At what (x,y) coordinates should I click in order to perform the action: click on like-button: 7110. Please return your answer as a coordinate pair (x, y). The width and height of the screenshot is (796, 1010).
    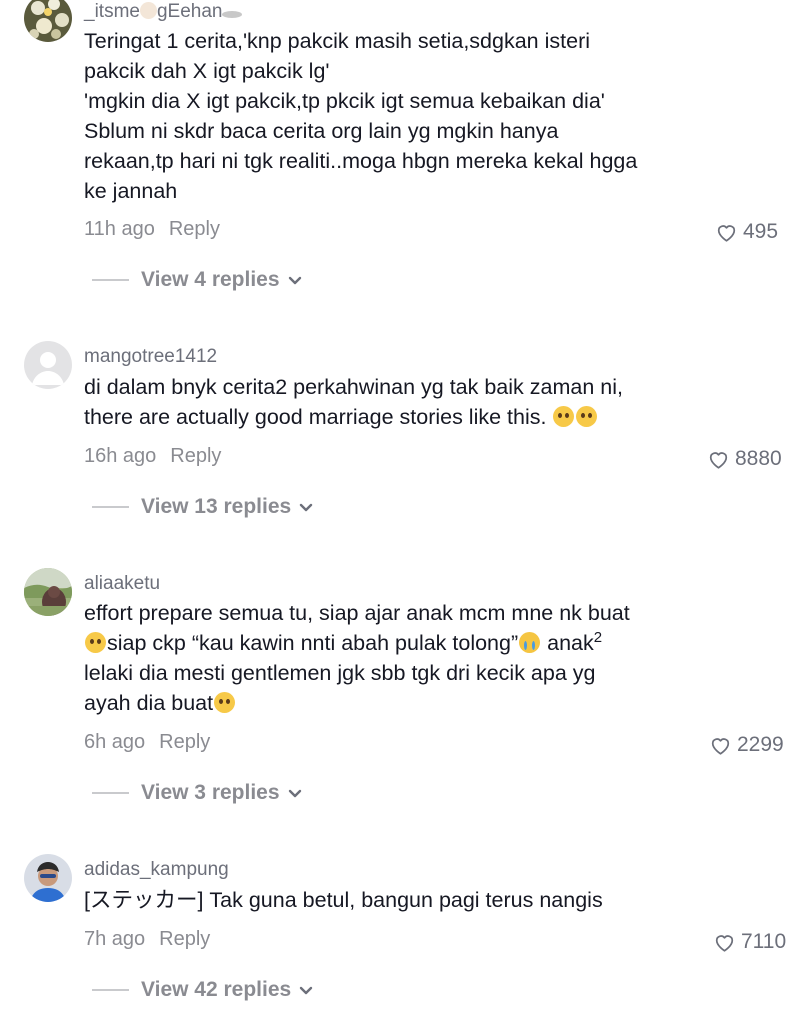
    Looking at the image, I should click on (750, 942).